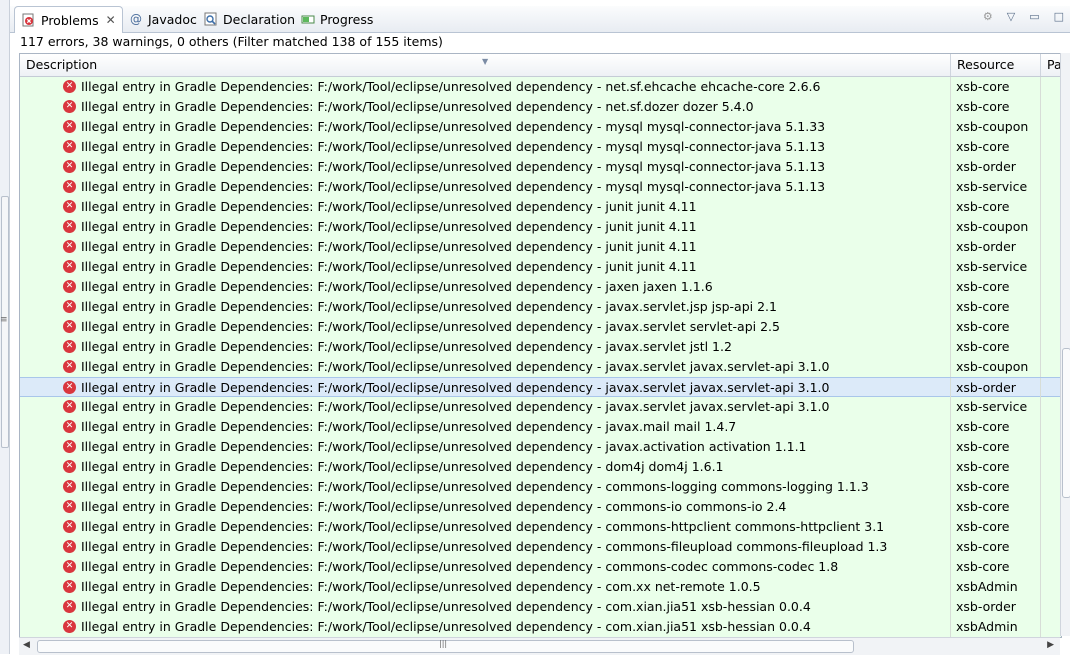  I want to click on chevron-down-icon: ▽, so click(1011, 16).